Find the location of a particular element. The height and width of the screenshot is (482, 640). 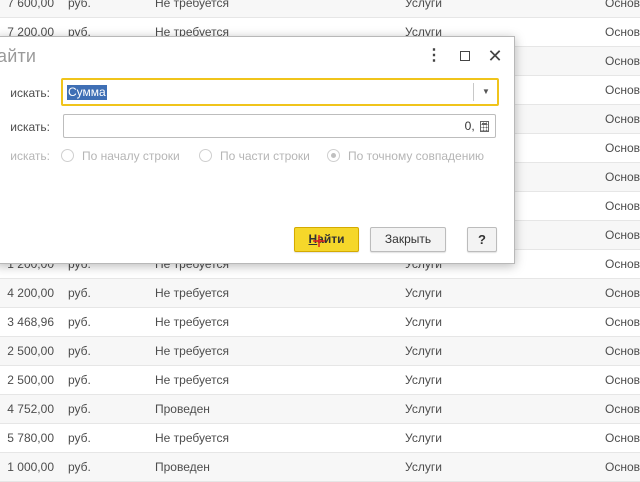

amount-cell: 3 468,96 is located at coordinates (30, 322).